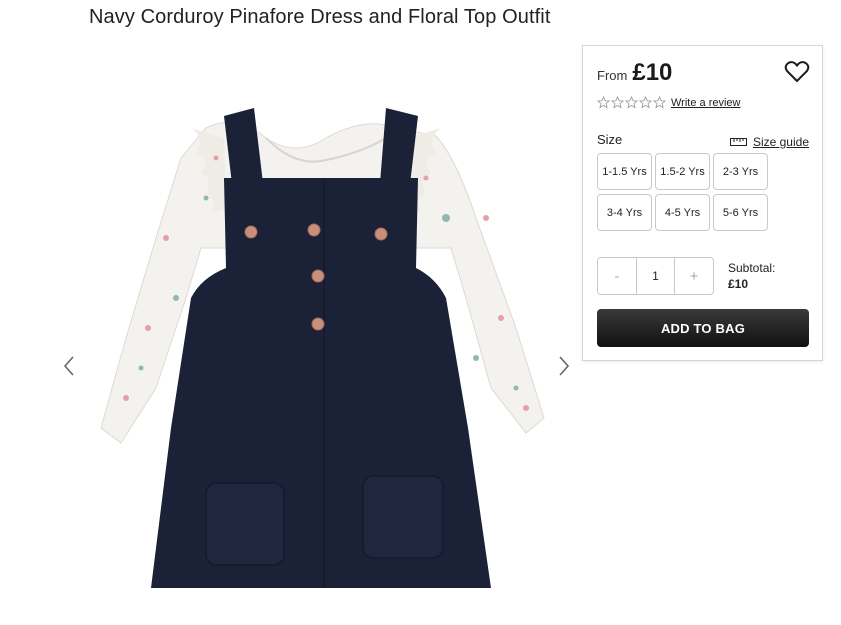  Describe the element at coordinates (668, 102) in the screenshot. I see `review-row: Write a review` at that location.